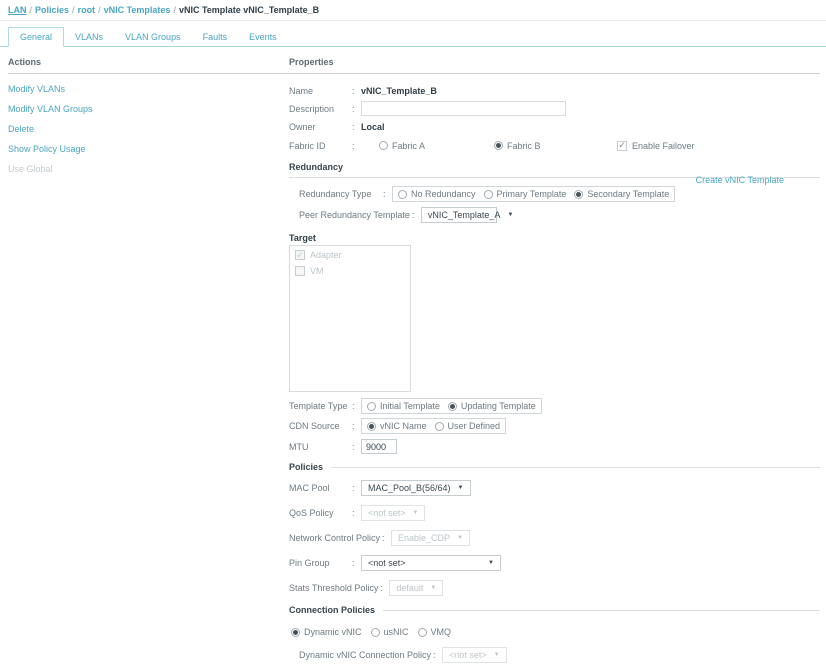  What do you see at coordinates (416, 588) in the screenshot?
I see `stats-threshold-policy-dropdown: default ▼` at bounding box center [416, 588].